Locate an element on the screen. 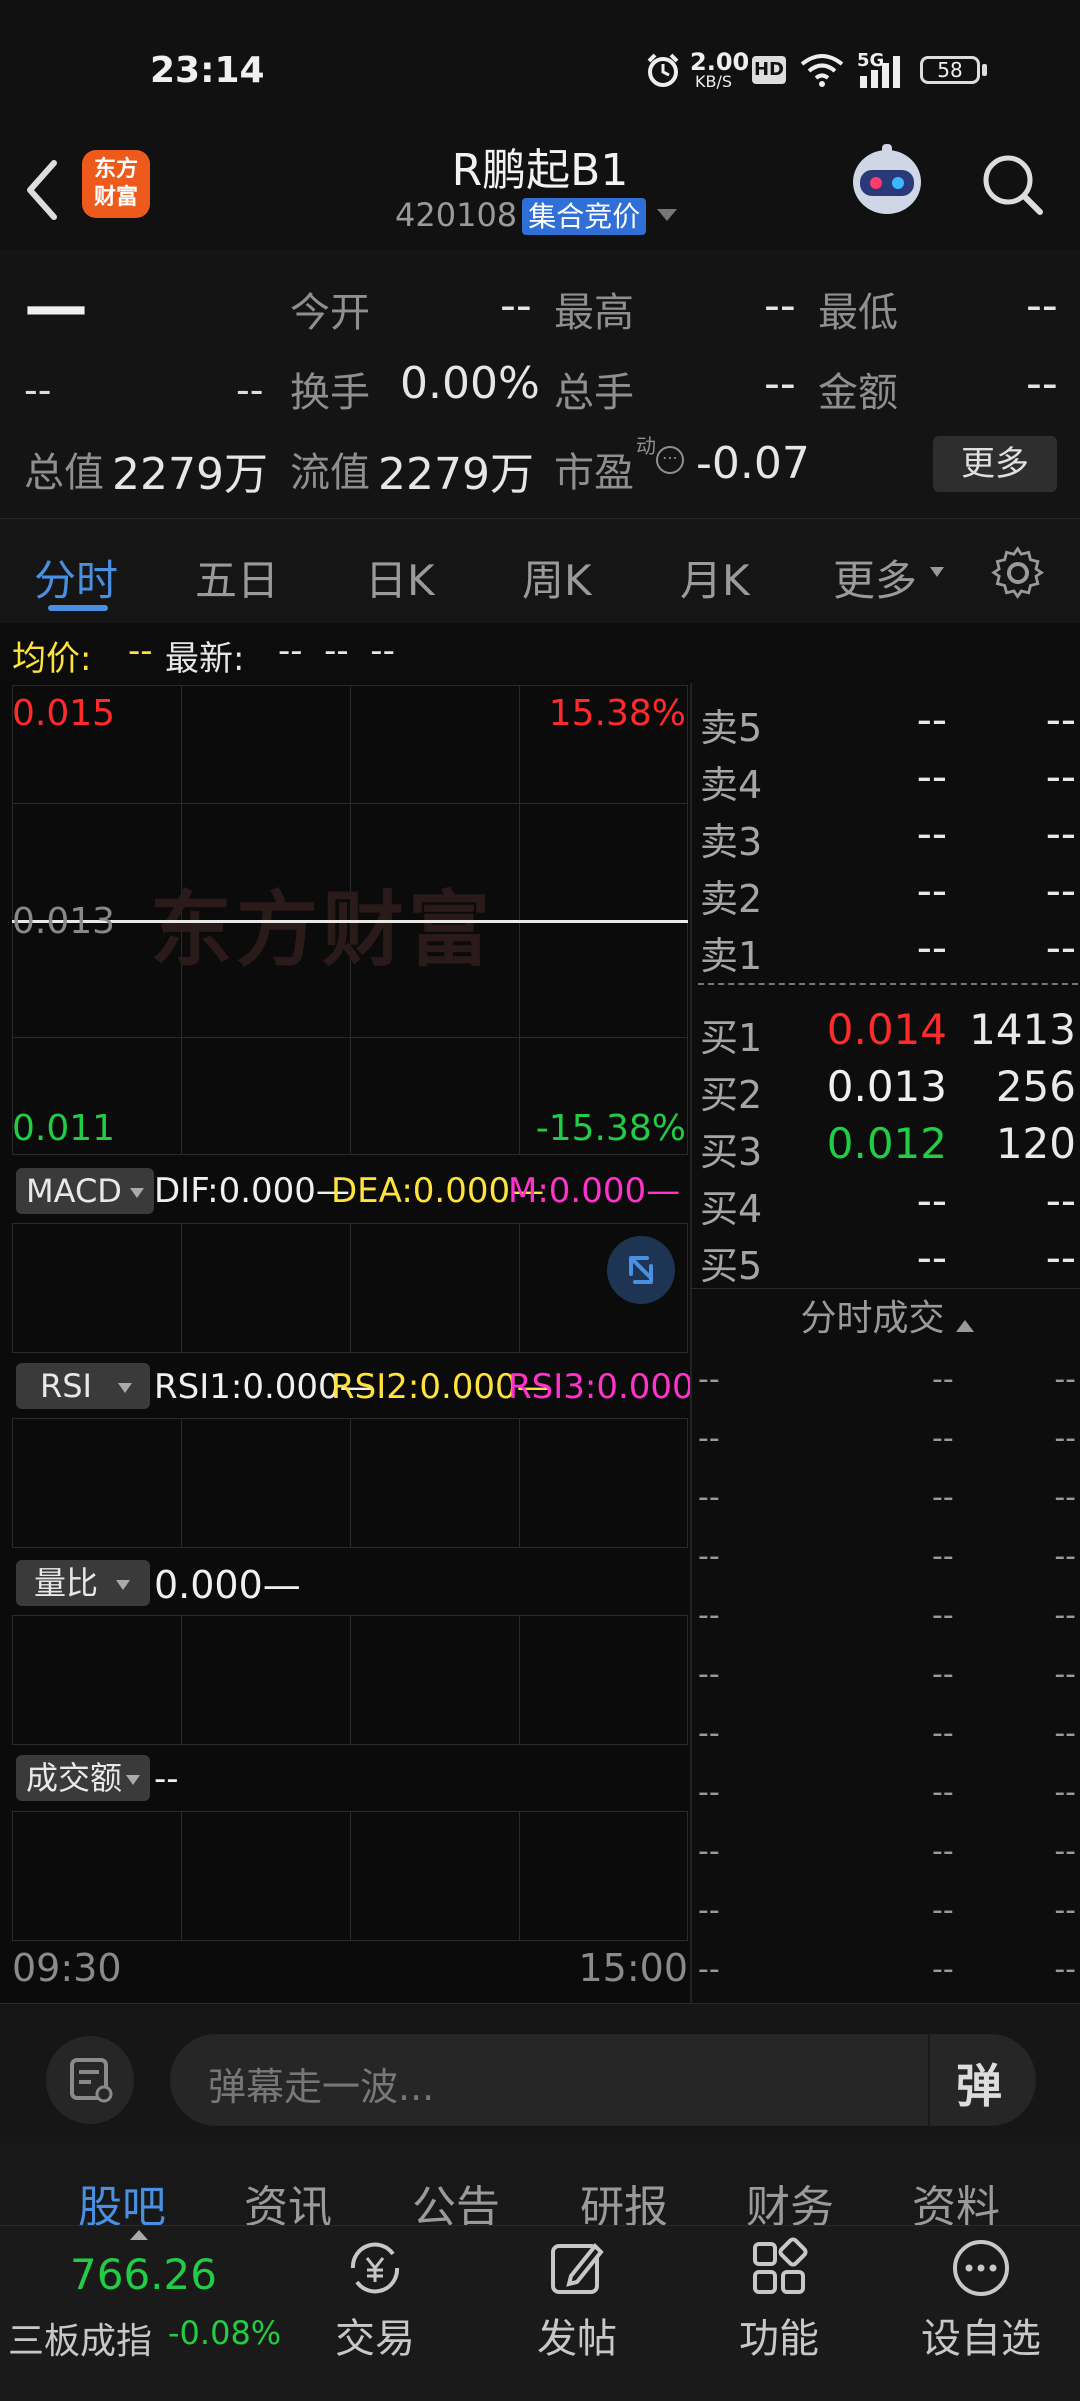 This screenshot has height=2401, width=1080. trades-header: 分时成交 is located at coordinates (886, 1318).